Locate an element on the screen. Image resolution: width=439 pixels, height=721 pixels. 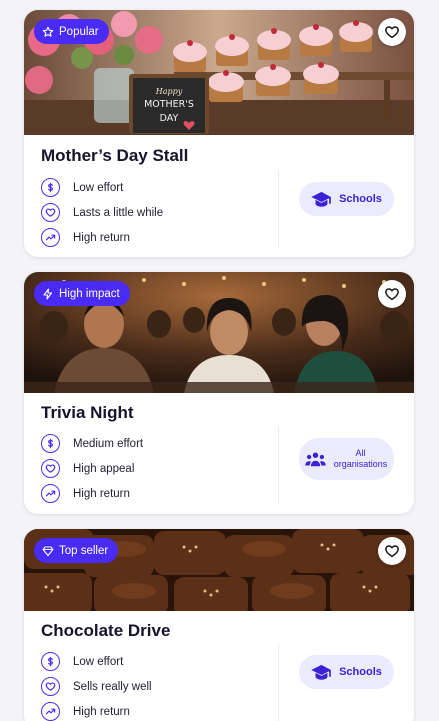
card-title: Mother’s Day Stall is located at coordinates (115, 155).